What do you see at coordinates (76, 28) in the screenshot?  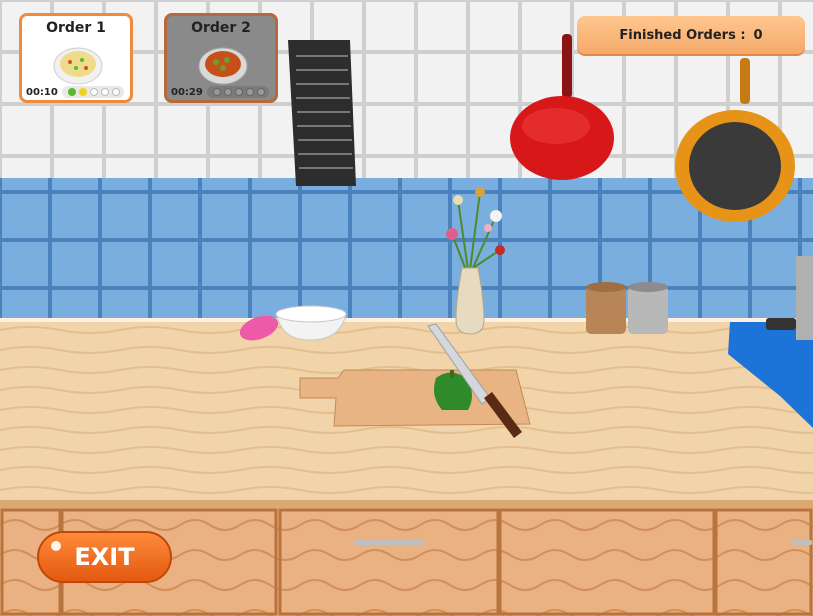 I see `order-title: Order 1` at bounding box center [76, 28].